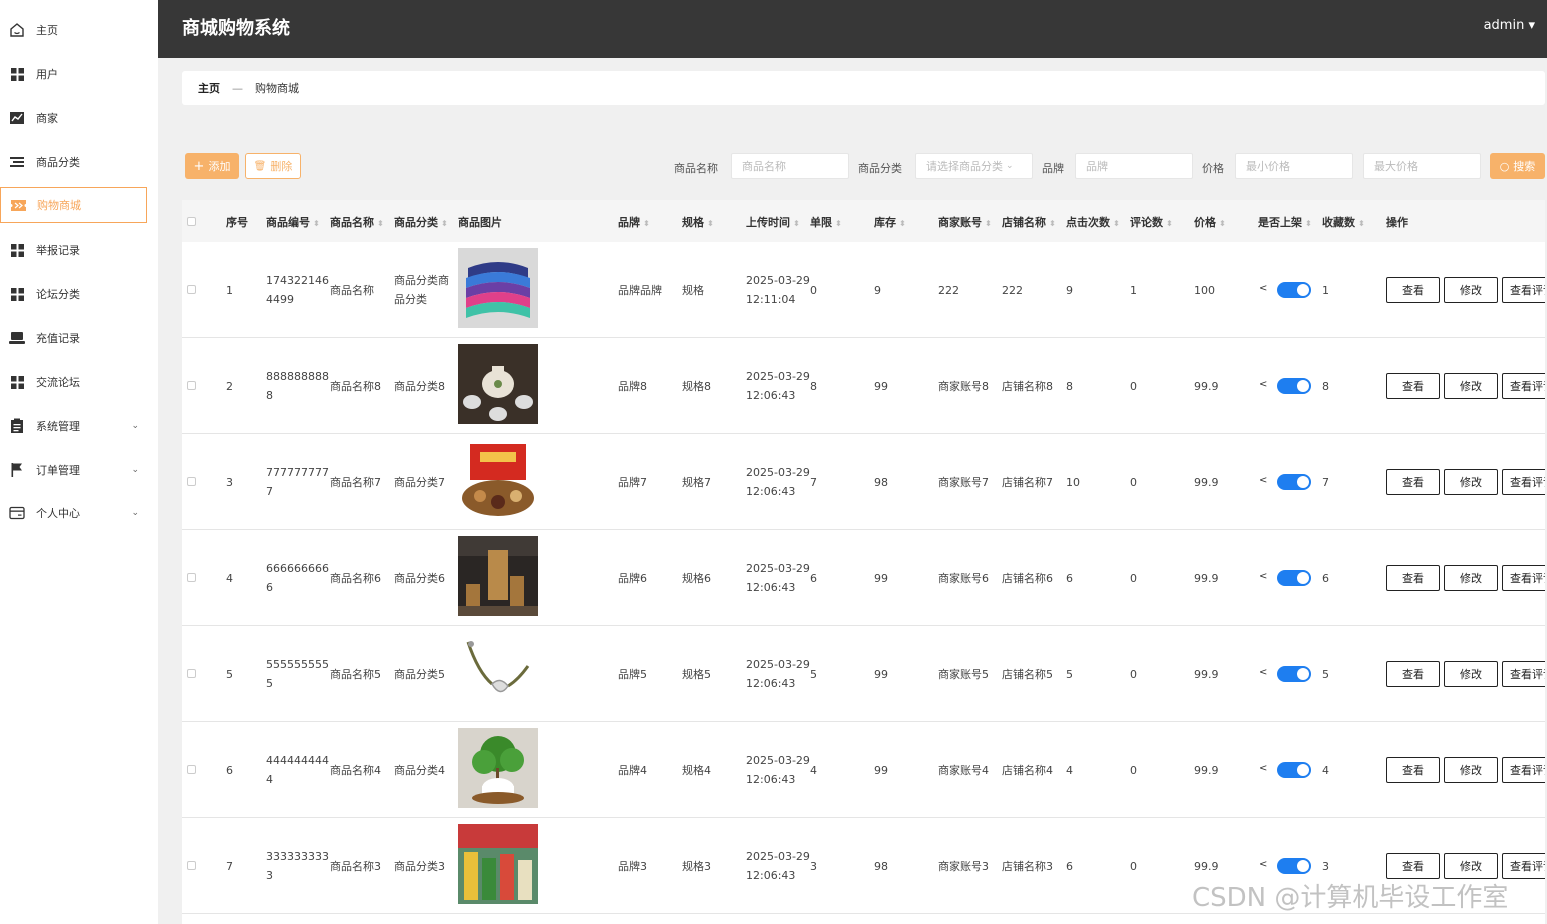 The width and height of the screenshot is (1547, 924). What do you see at coordinates (826, 222) in the screenshot?
I see `column-header: 单限 ⬍` at bounding box center [826, 222].